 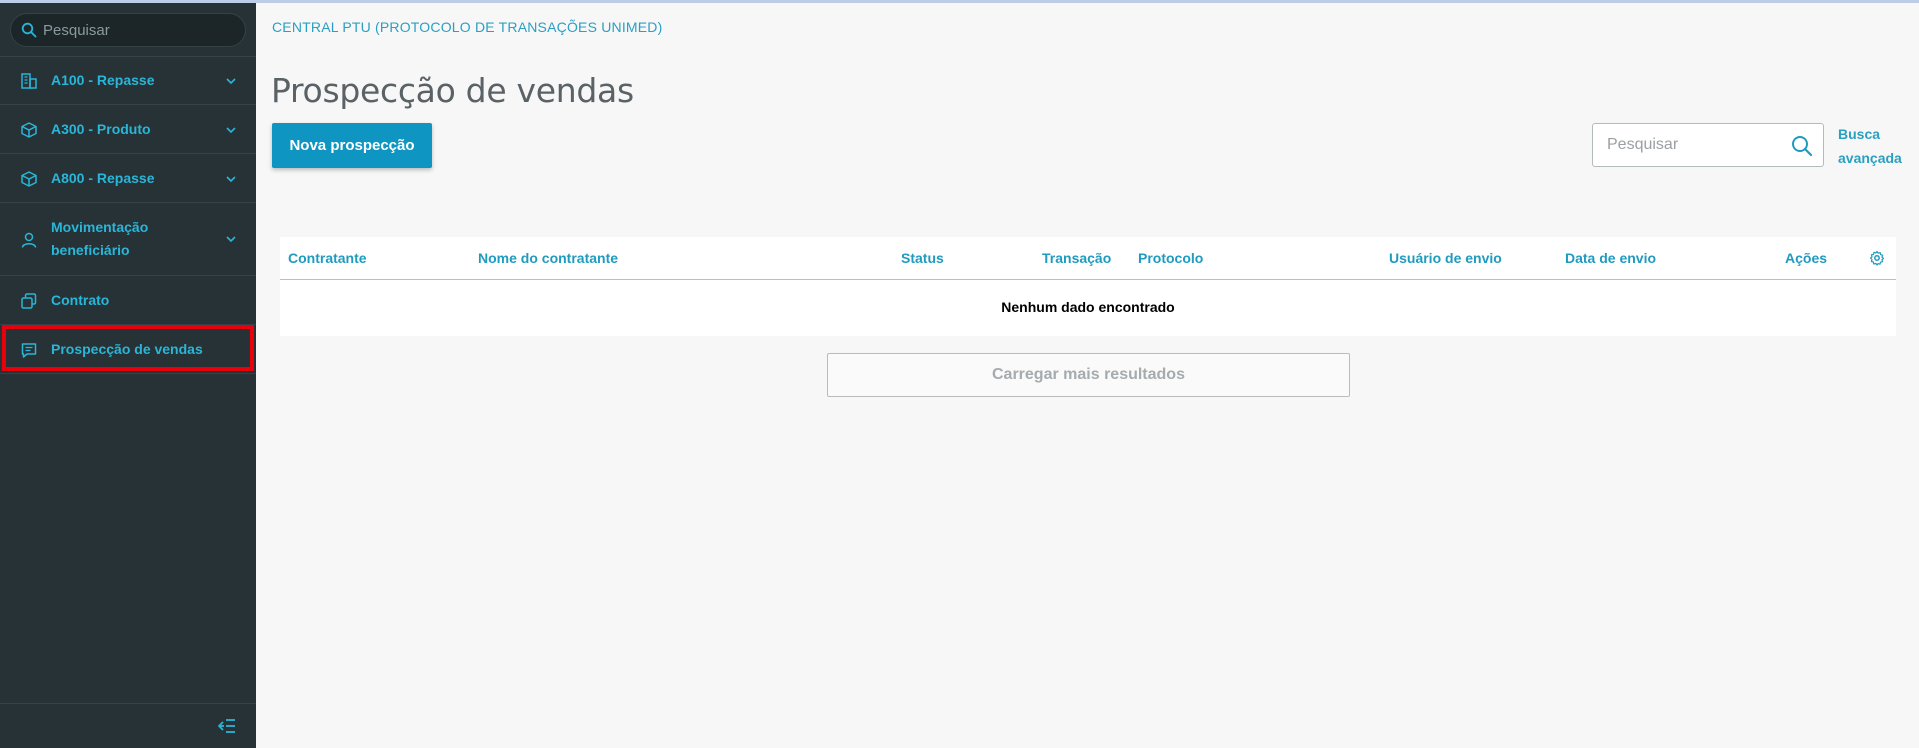 I want to click on empty-state-message: Nenhum dado encontrado, so click(x=1088, y=307).